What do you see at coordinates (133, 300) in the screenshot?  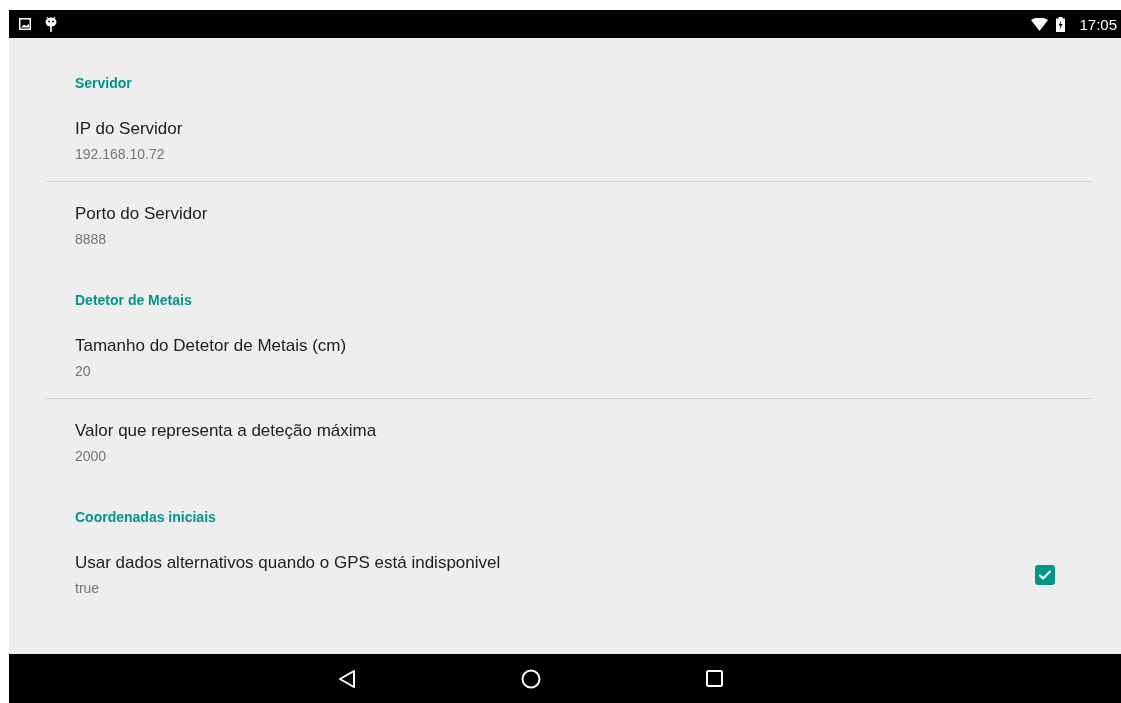 I see `category-header: Detetor de Metais` at bounding box center [133, 300].